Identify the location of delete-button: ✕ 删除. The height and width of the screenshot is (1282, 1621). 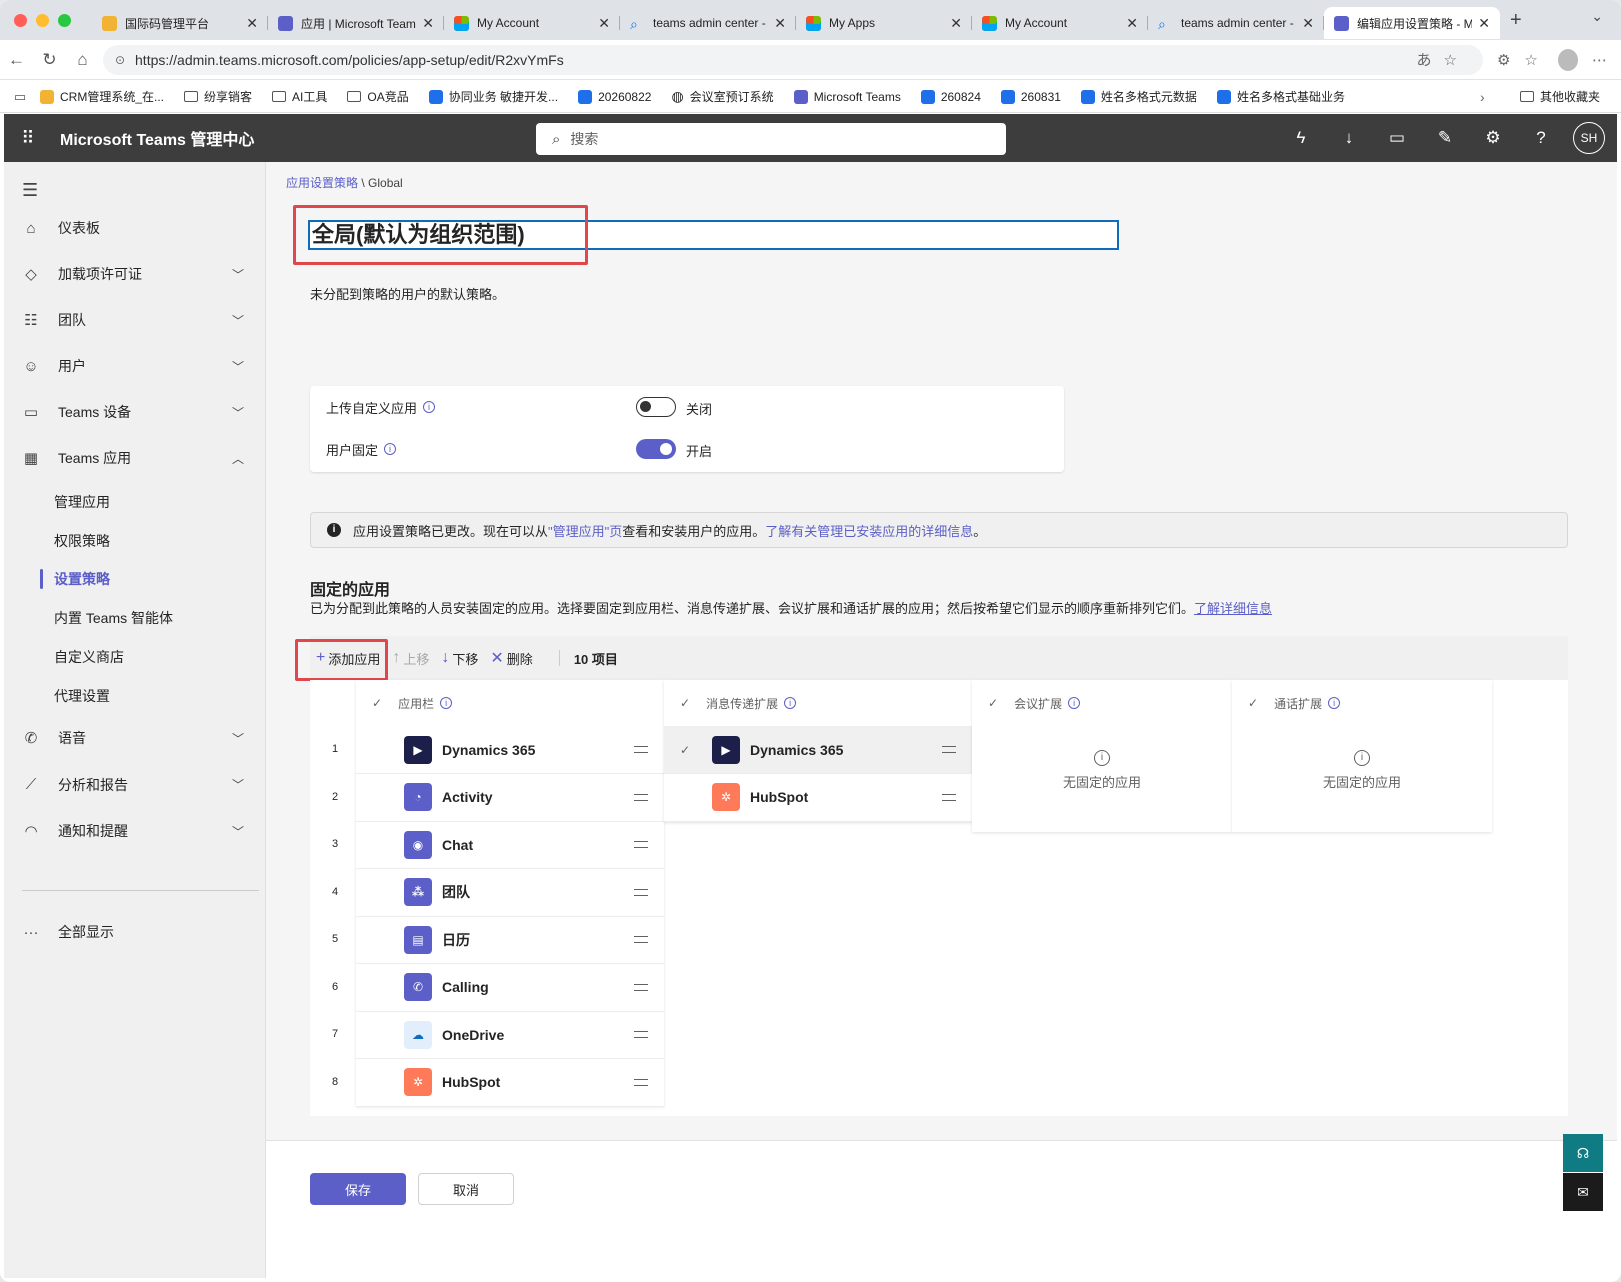
(511, 658).